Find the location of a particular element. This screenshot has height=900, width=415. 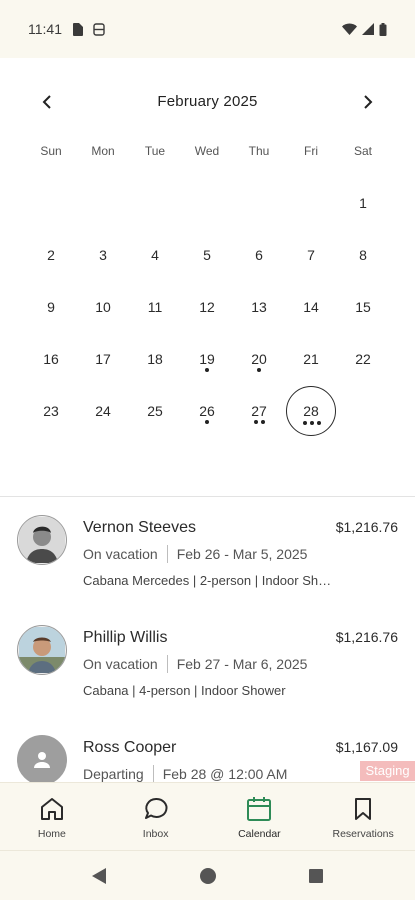

chevron-left-icon is located at coordinates (46, 102).